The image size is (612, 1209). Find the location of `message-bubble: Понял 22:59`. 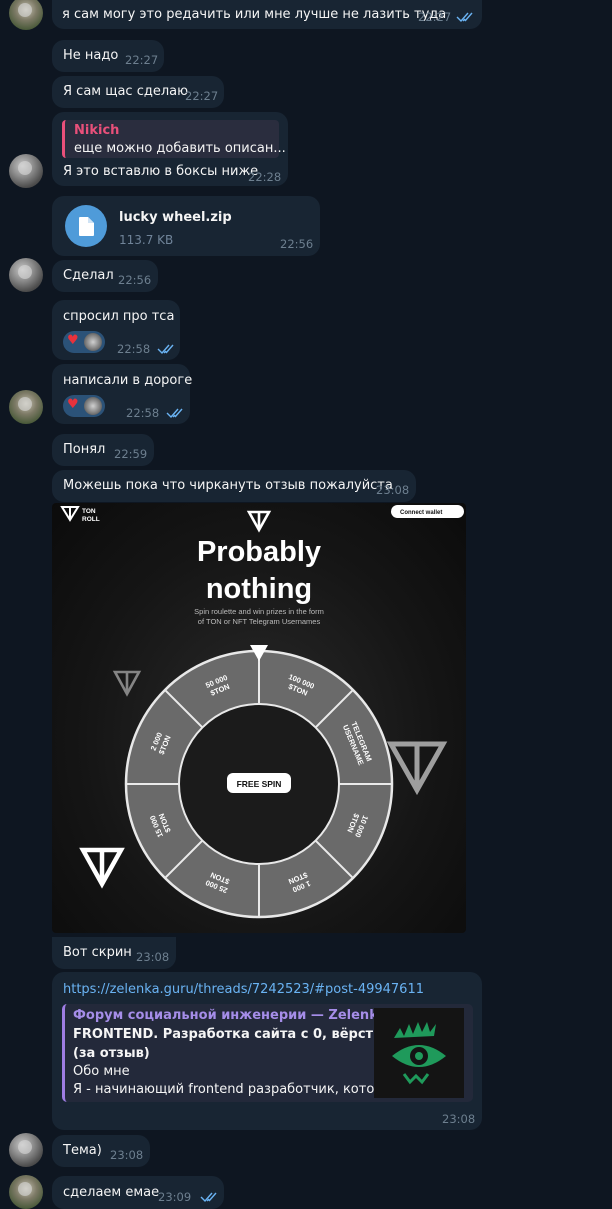

message-bubble: Понял 22:59 is located at coordinates (103, 450).